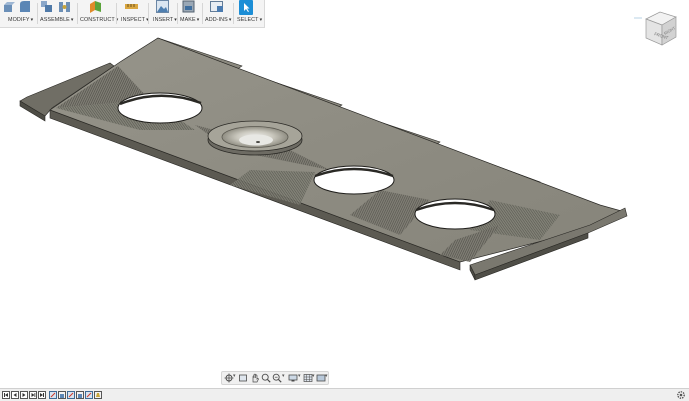 This screenshot has width=689, height=401. What do you see at coordinates (8, 6) in the screenshot?
I see `press-pull-icon` at bounding box center [8, 6].